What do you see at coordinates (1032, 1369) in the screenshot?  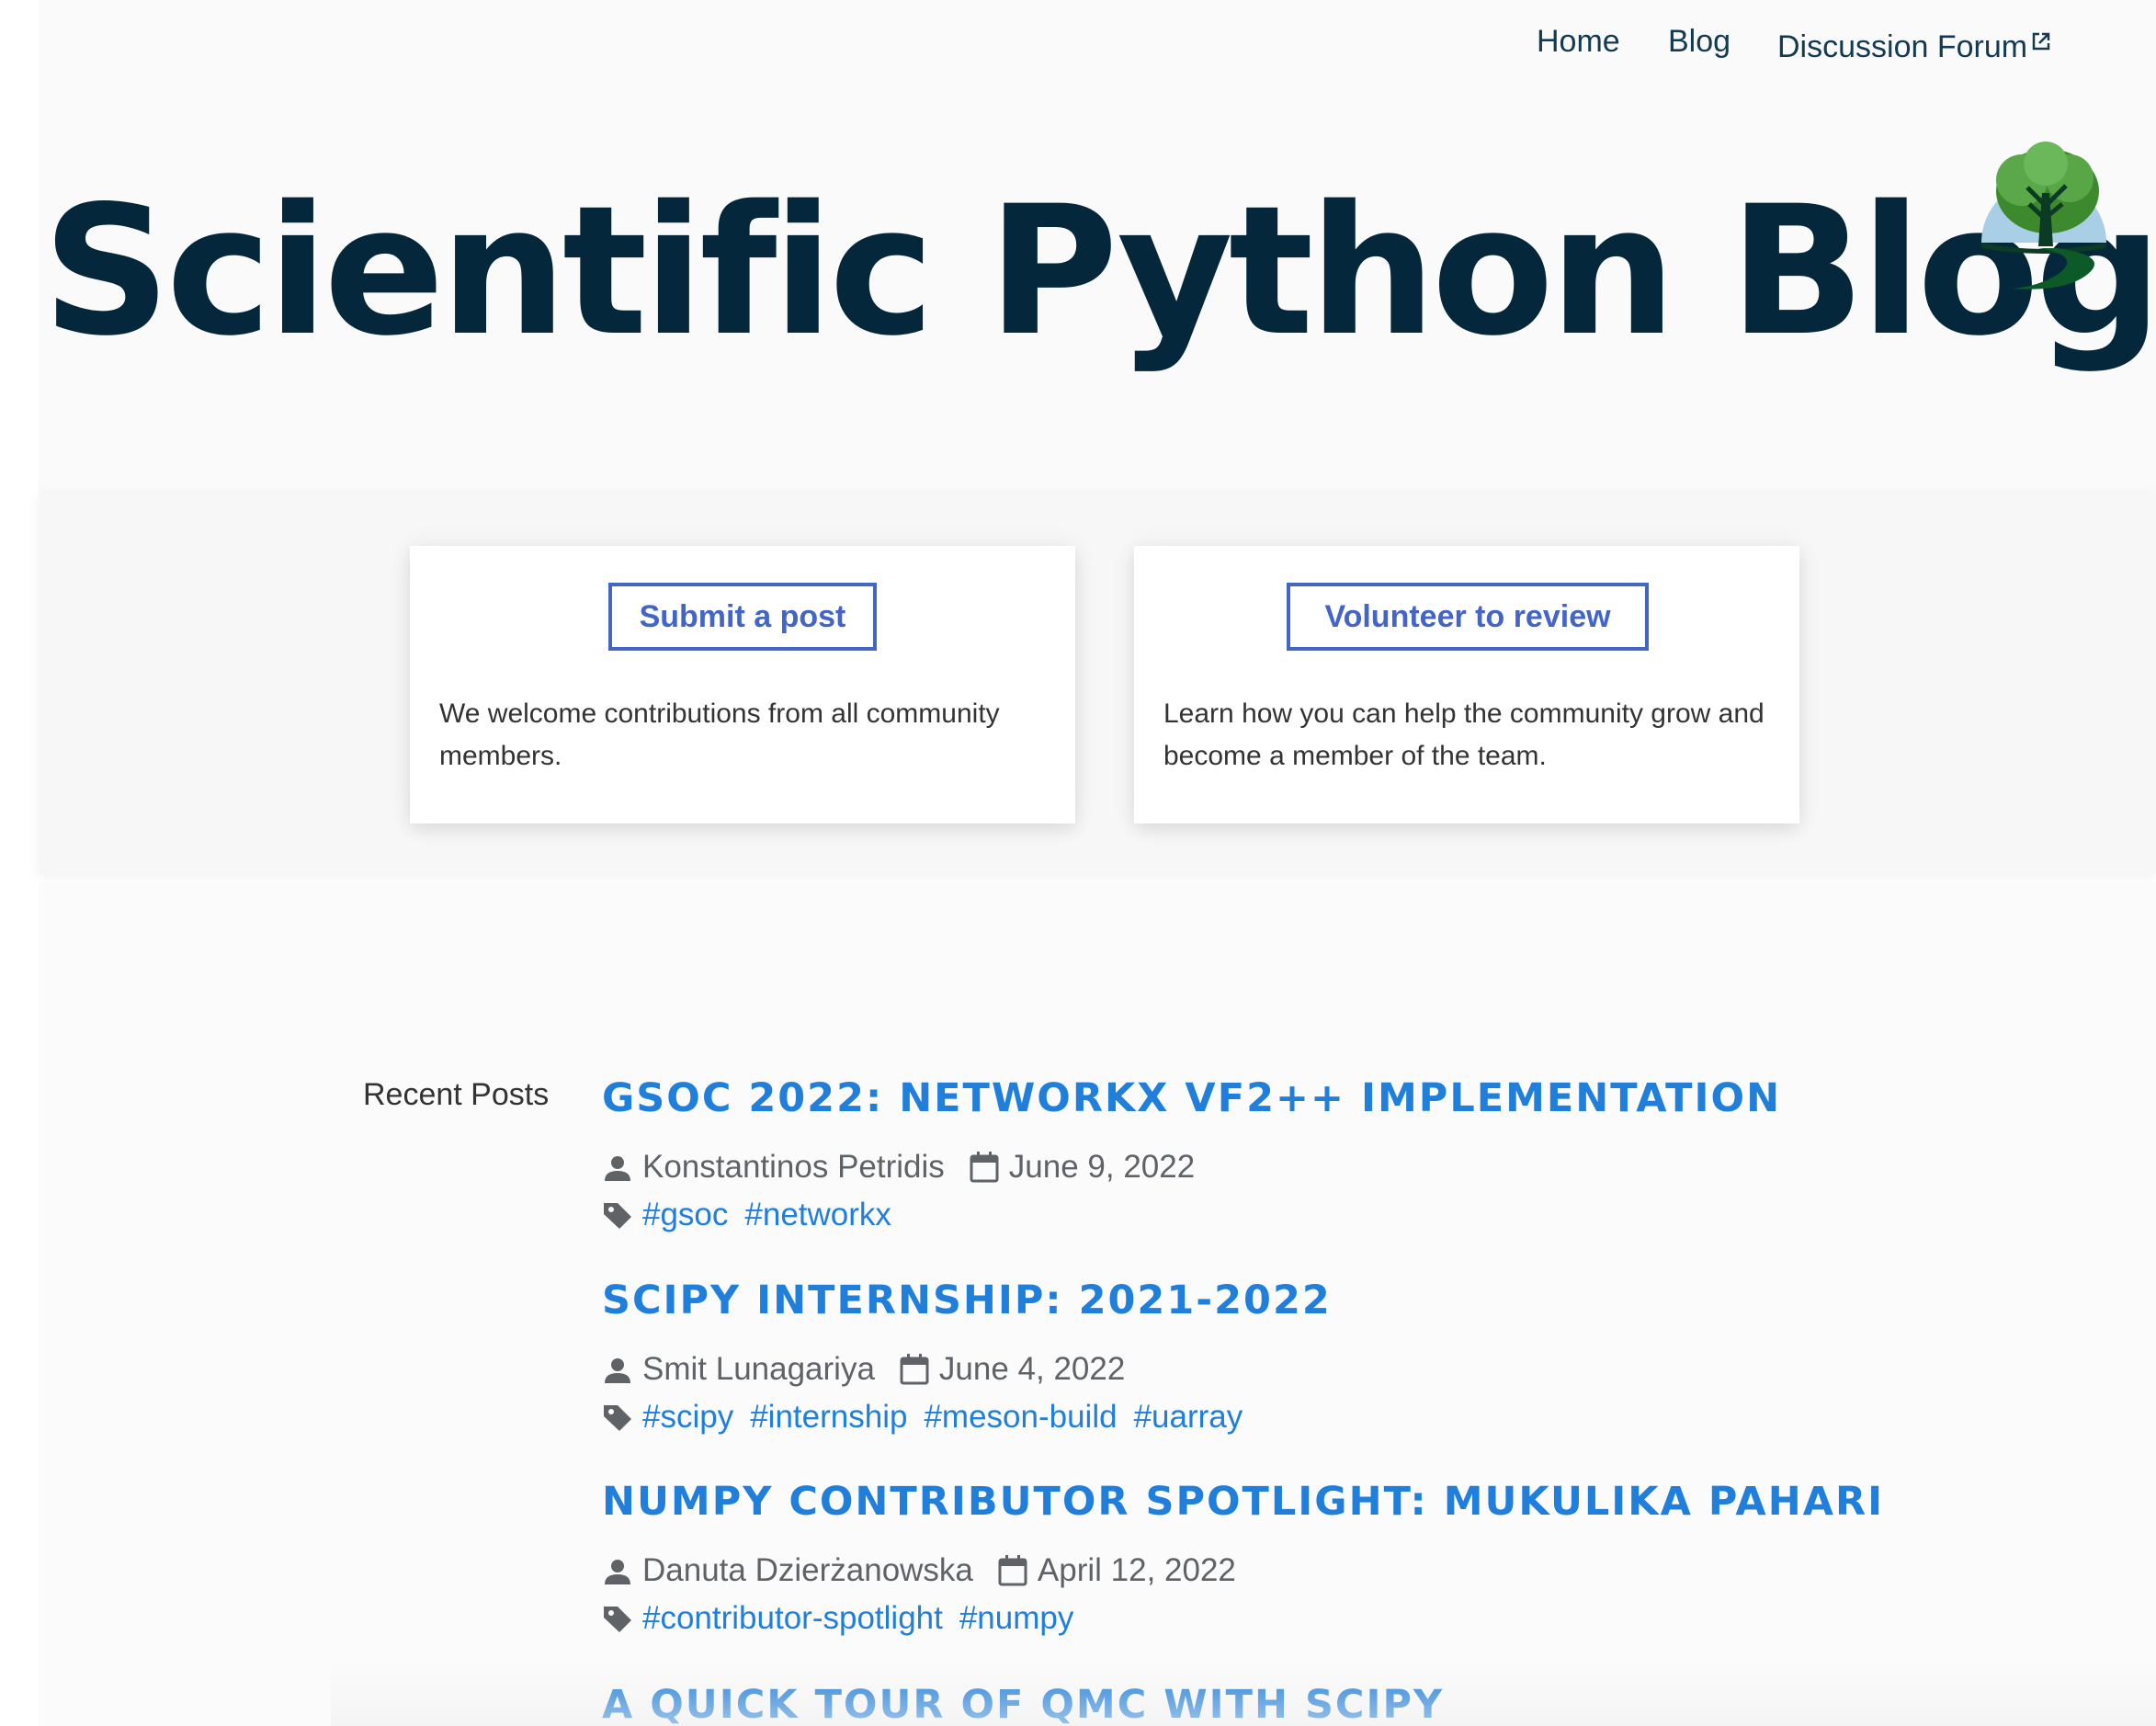 I see `post-date: June 4, 2022` at bounding box center [1032, 1369].